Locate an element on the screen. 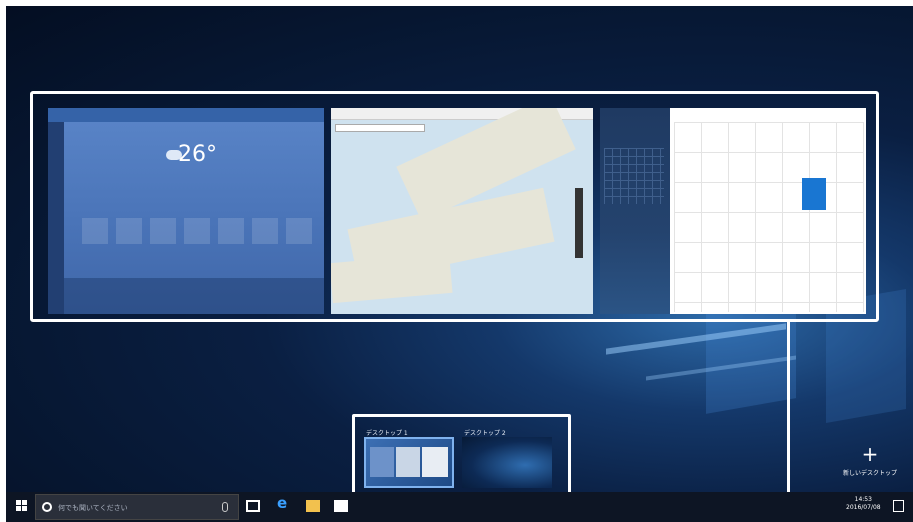  taskbar-clock: 14:53 2016/07/08 is located at coordinates (863, 504).